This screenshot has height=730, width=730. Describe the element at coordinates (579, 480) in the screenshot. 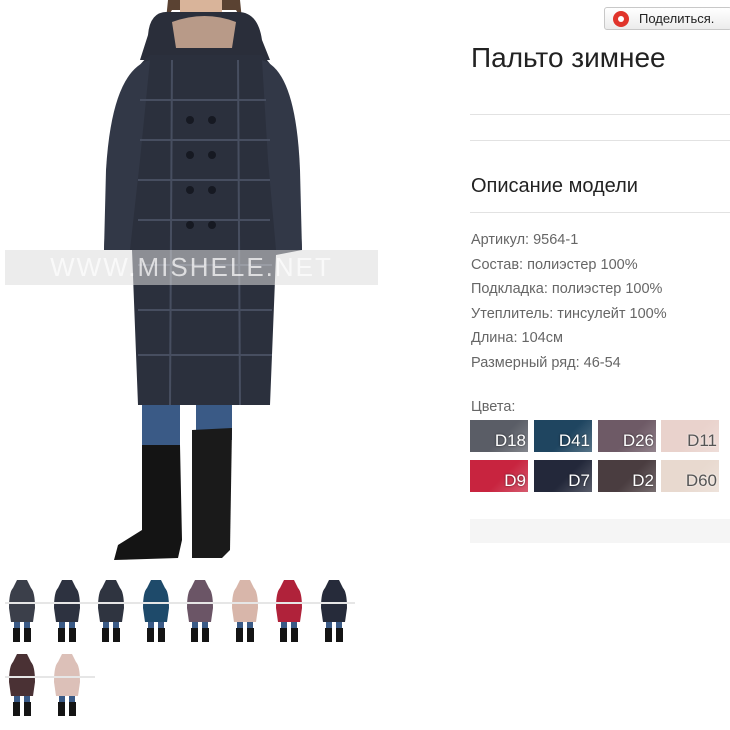

I see `swatch-code: D7` at that location.